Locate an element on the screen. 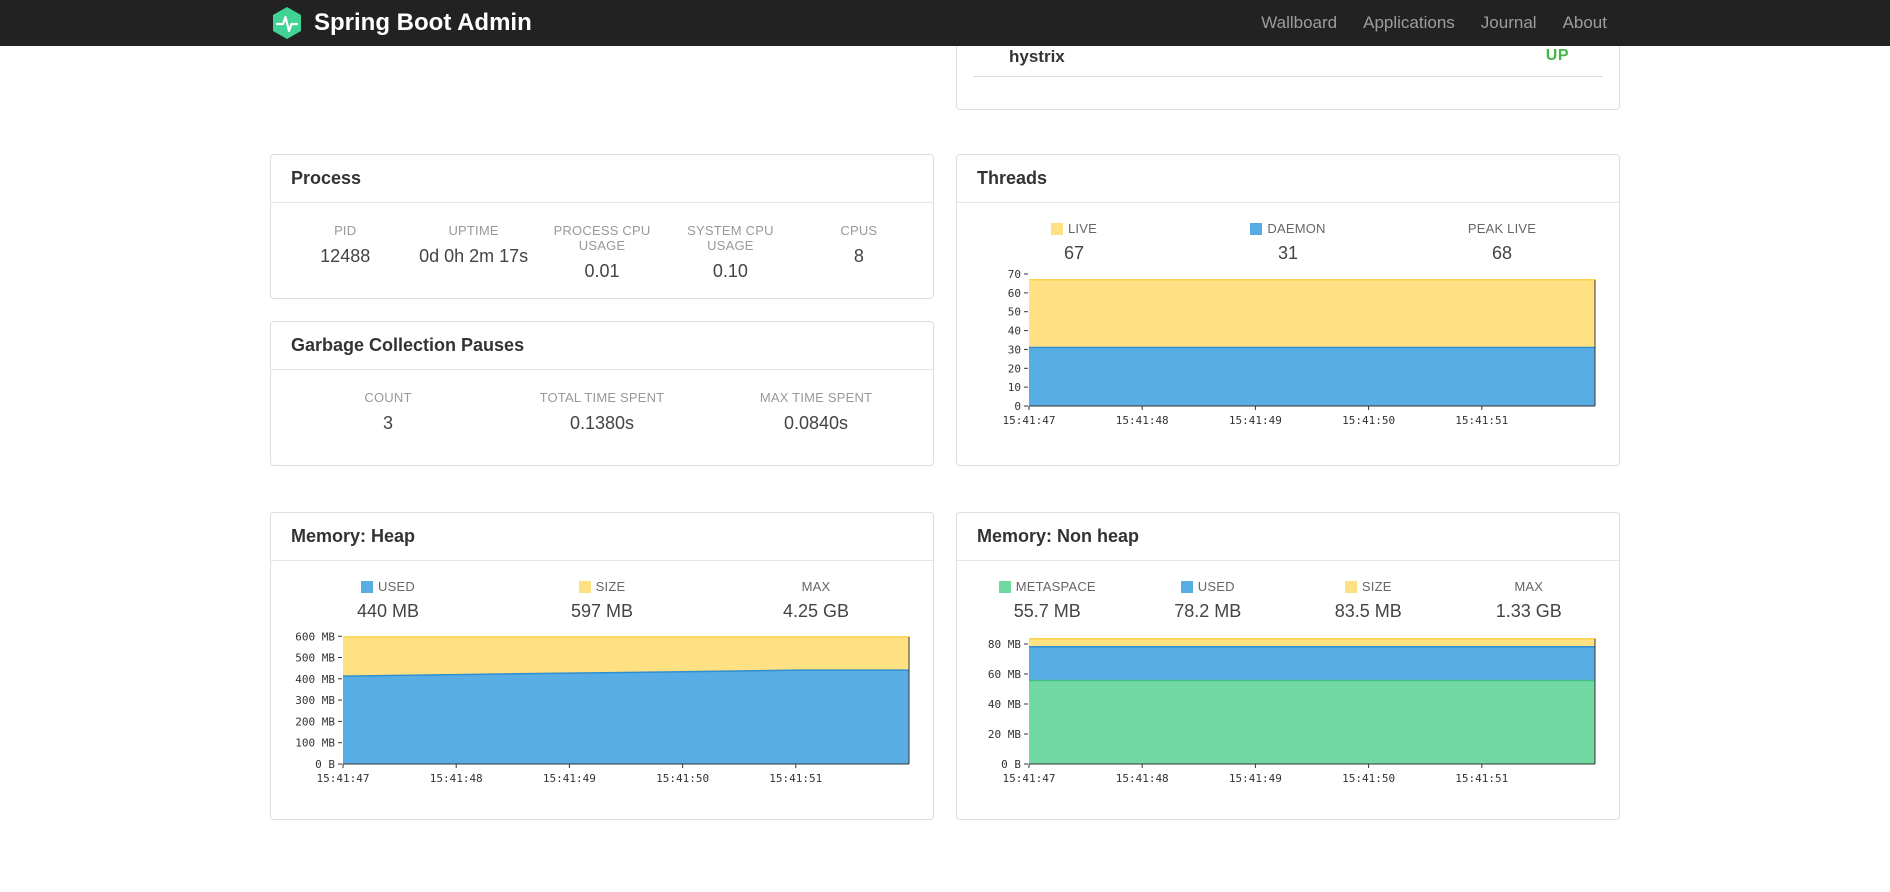 The height and width of the screenshot is (892, 1890). metric-gc-total-time: TOTAL TIME SPENT 0.1380s is located at coordinates (602, 412).